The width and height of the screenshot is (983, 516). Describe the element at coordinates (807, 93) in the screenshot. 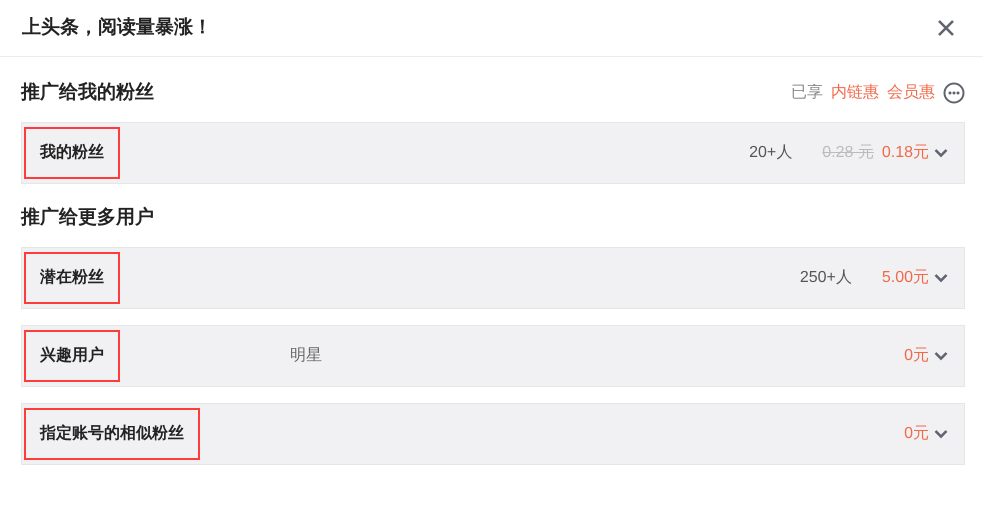

I see `perks-label: 已享` at that location.